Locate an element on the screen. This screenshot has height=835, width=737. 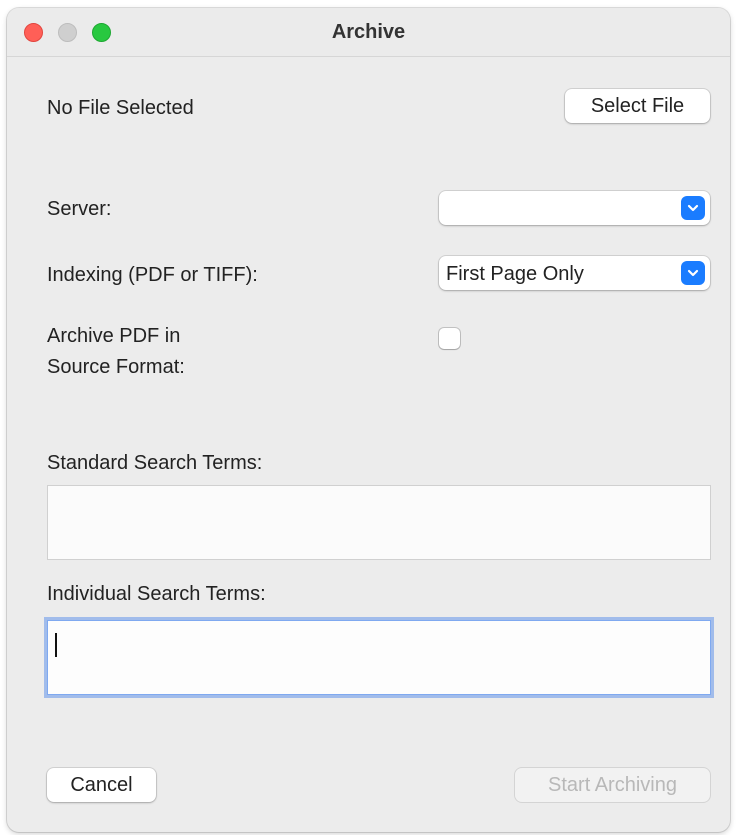
select-file-button: Select File is located at coordinates (637, 106).